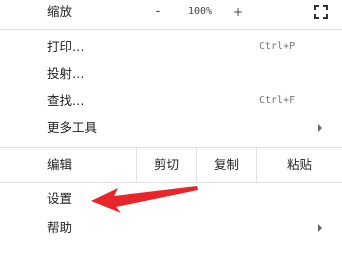  I want to click on cut-button: 剪切, so click(166, 165).